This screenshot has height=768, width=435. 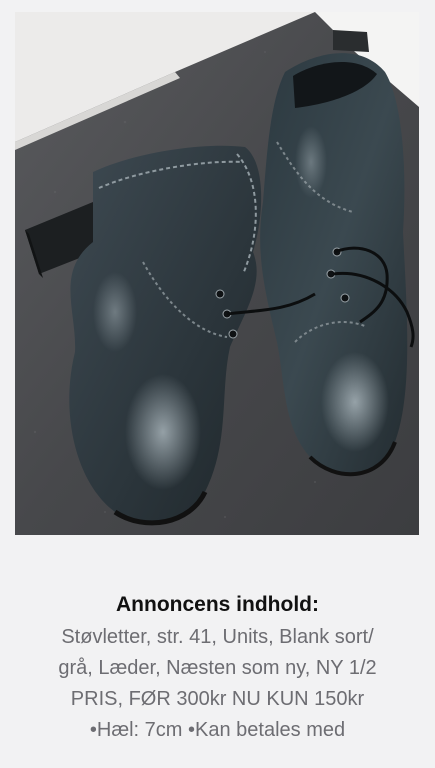 I want to click on description-line: PRIS, FØR 300kr NU KUN 150kr, so click(x=217, y=699).